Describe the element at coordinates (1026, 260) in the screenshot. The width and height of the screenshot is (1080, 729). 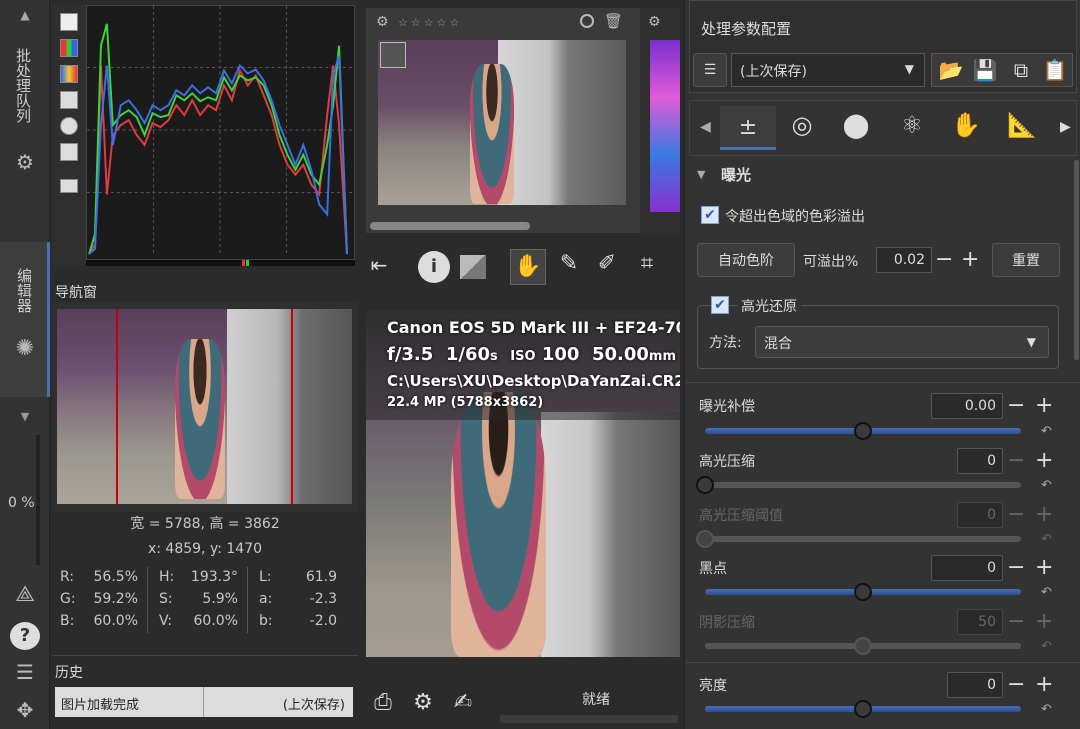
I see `reset-button: 重置` at that location.